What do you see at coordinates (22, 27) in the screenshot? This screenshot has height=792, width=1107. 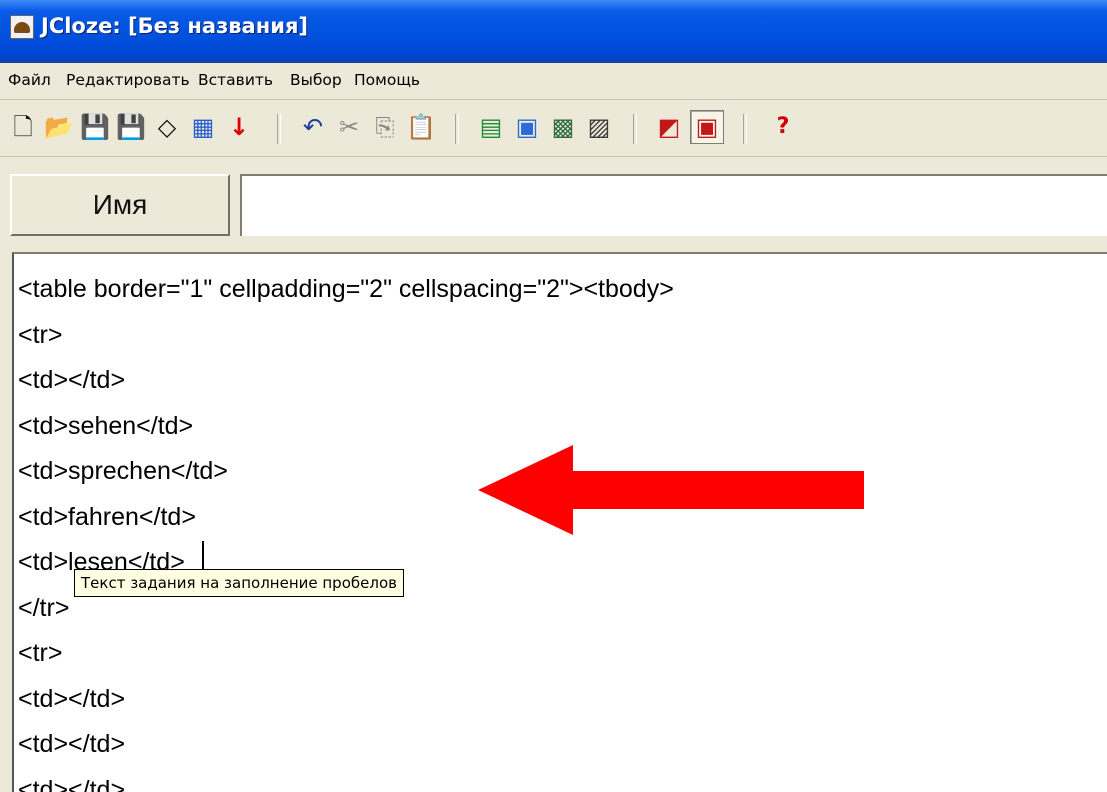 I see `app-icon` at bounding box center [22, 27].